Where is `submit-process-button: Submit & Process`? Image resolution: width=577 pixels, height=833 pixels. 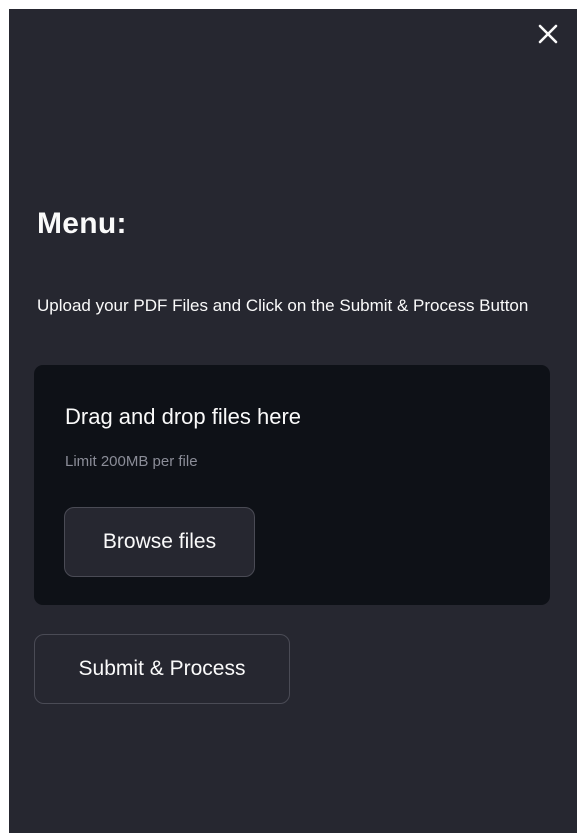 submit-process-button: Submit & Process is located at coordinates (162, 669).